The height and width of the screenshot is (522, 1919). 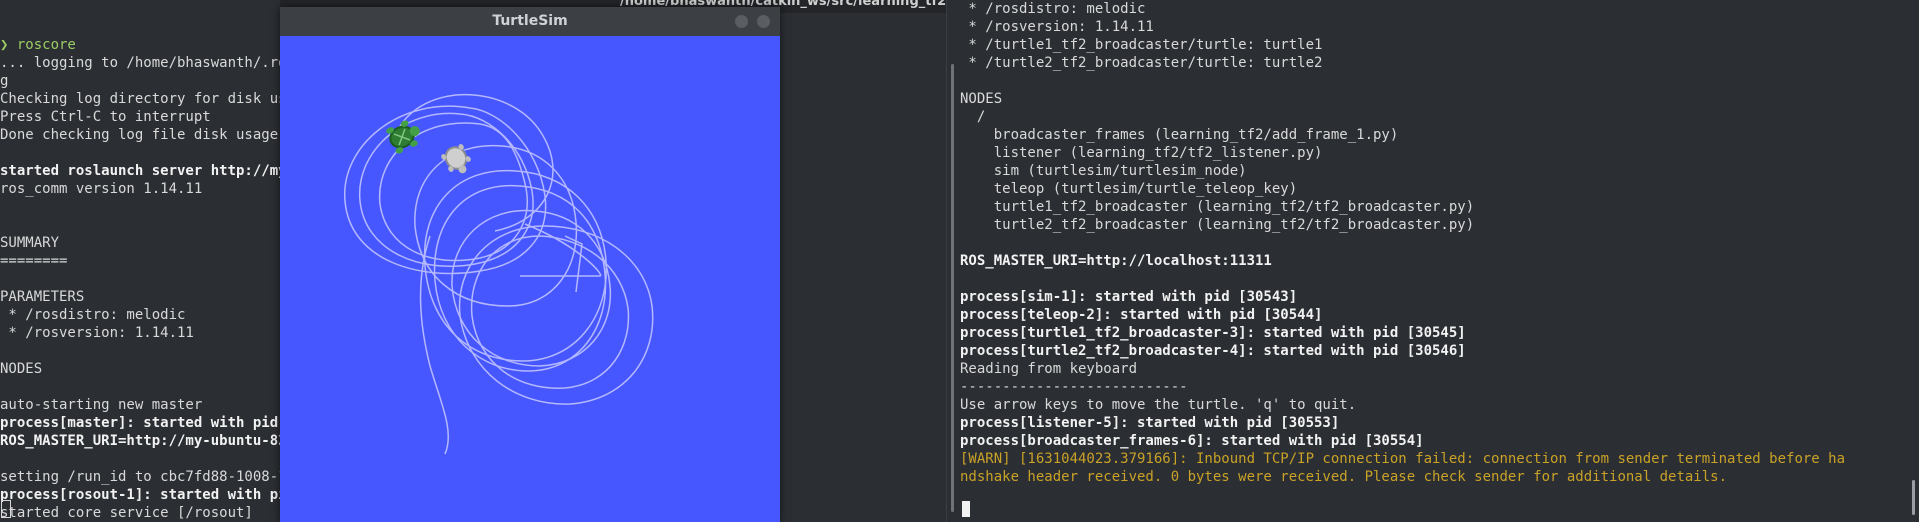 I want to click on terminal-line: * /rosdistro: melodic, so click(x=1053, y=9).